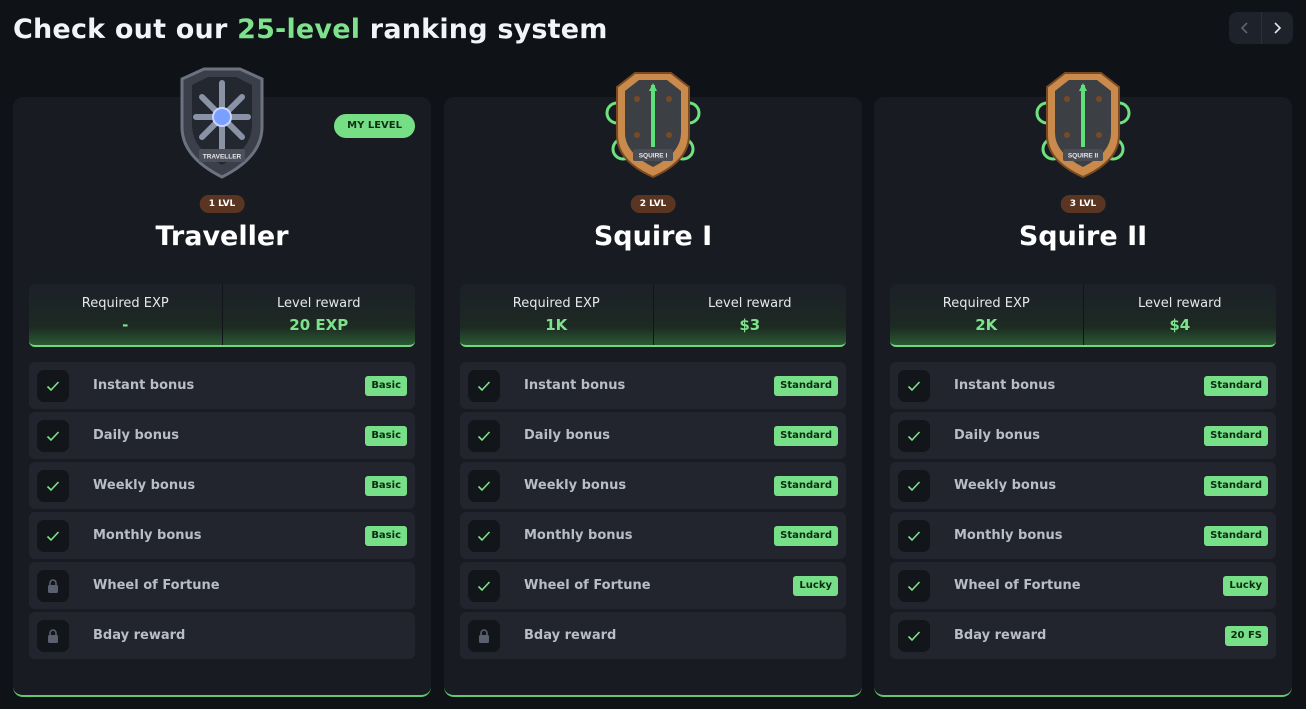  Describe the element at coordinates (1083, 236) in the screenshot. I see `level-name: Squire II` at that location.